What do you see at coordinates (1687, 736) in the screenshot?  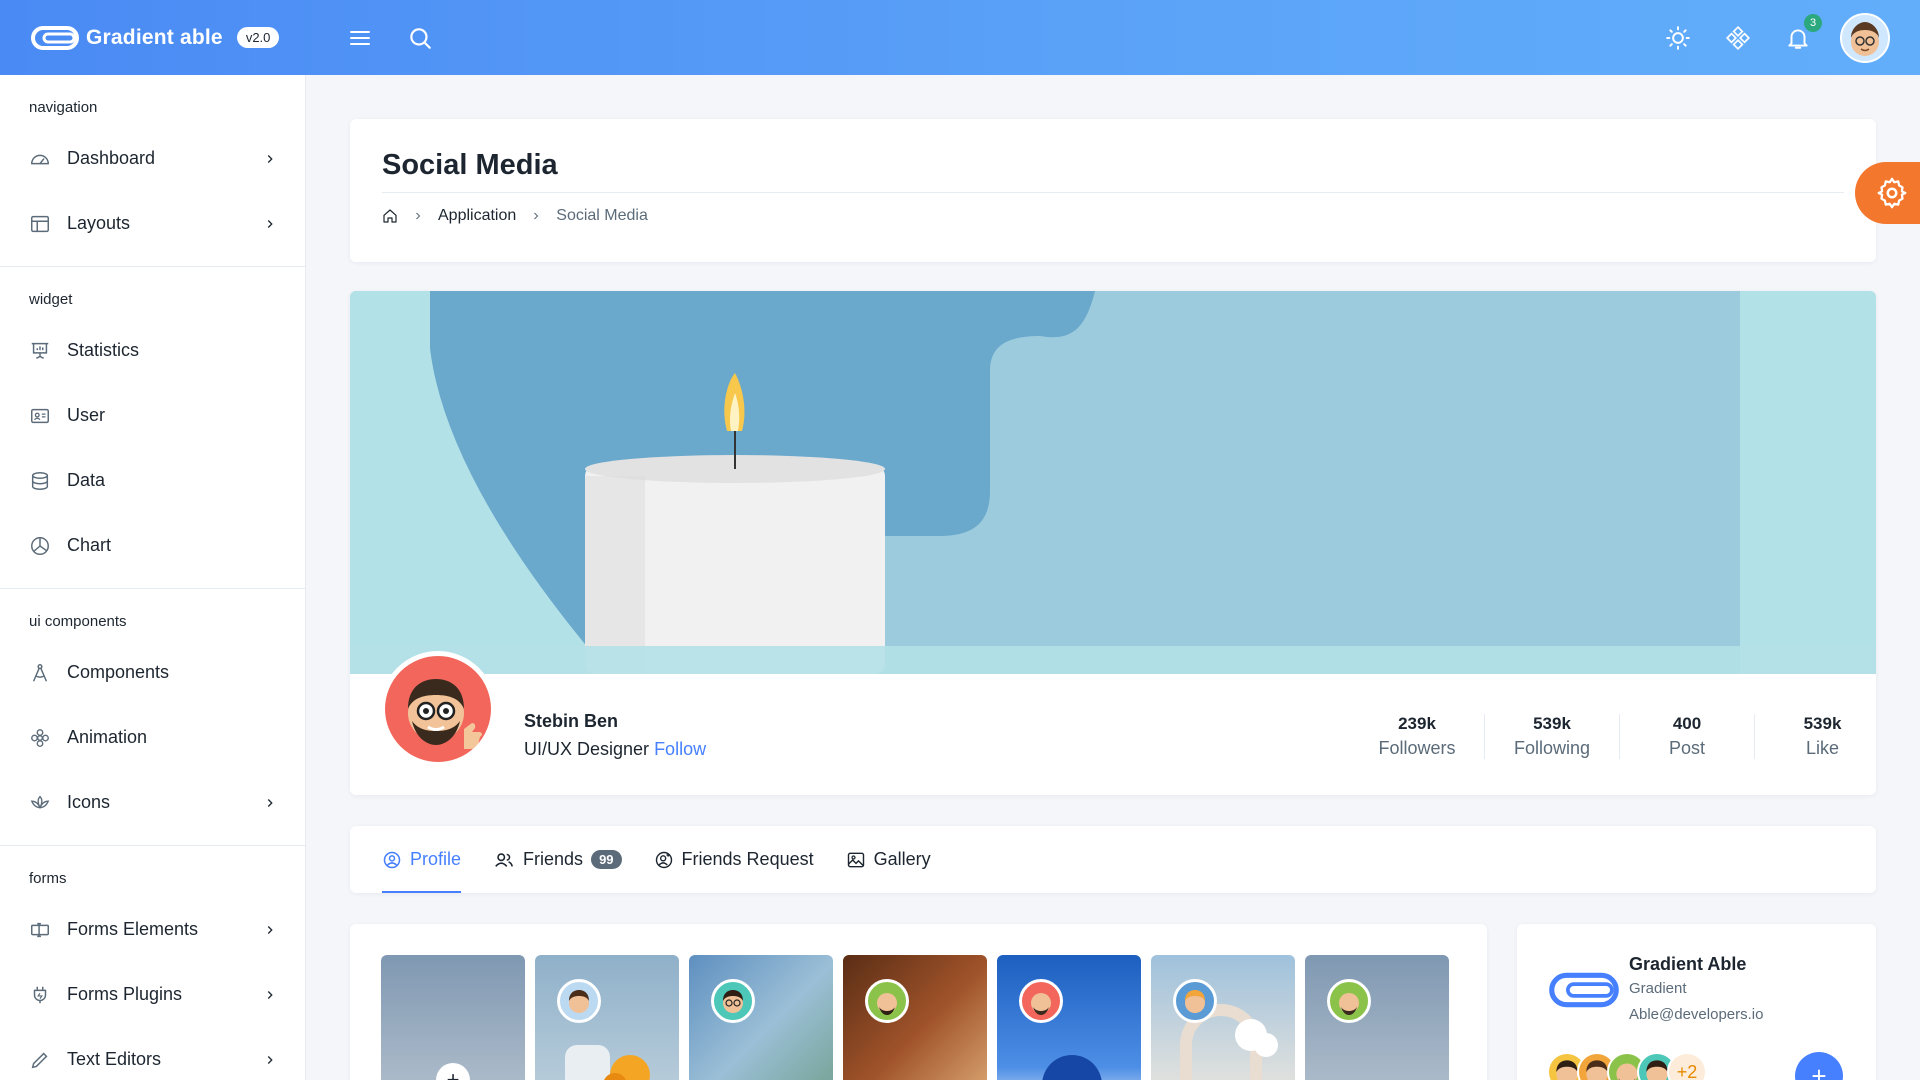 I see `stat-post: 400 Post` at bounding box center [1687, 736].